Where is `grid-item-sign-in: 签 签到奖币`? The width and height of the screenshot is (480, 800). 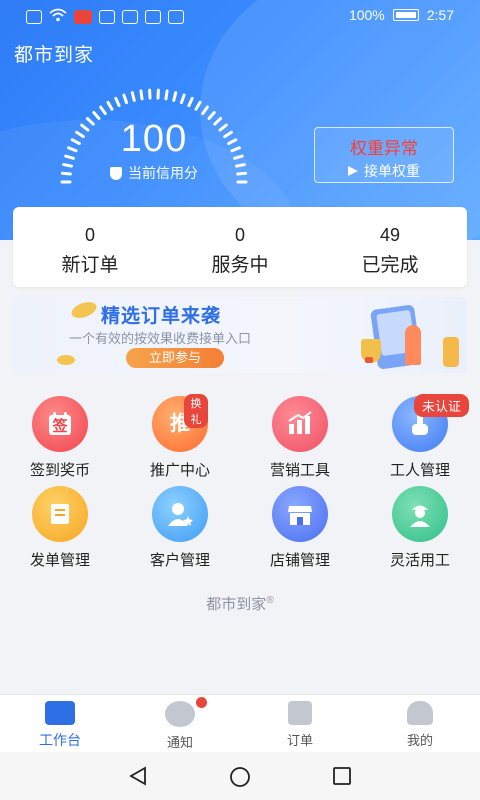
grid-item-sign-in: 签 签到奖币 is located at coordinates (60, 438).